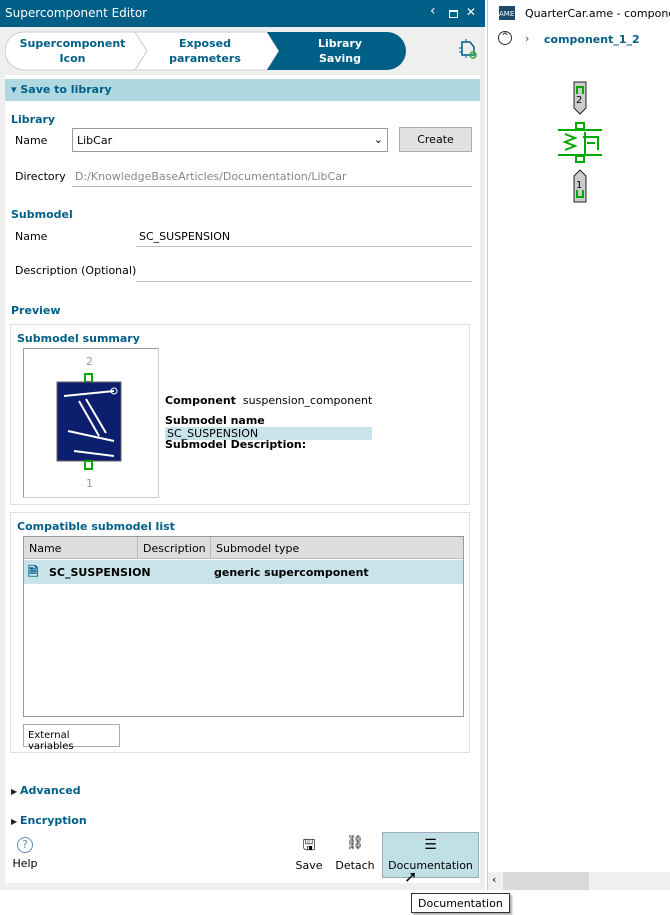  Describe the element at coordinates (33, 572) in the screenshot. I see `document-icon: 🗎` at that location.